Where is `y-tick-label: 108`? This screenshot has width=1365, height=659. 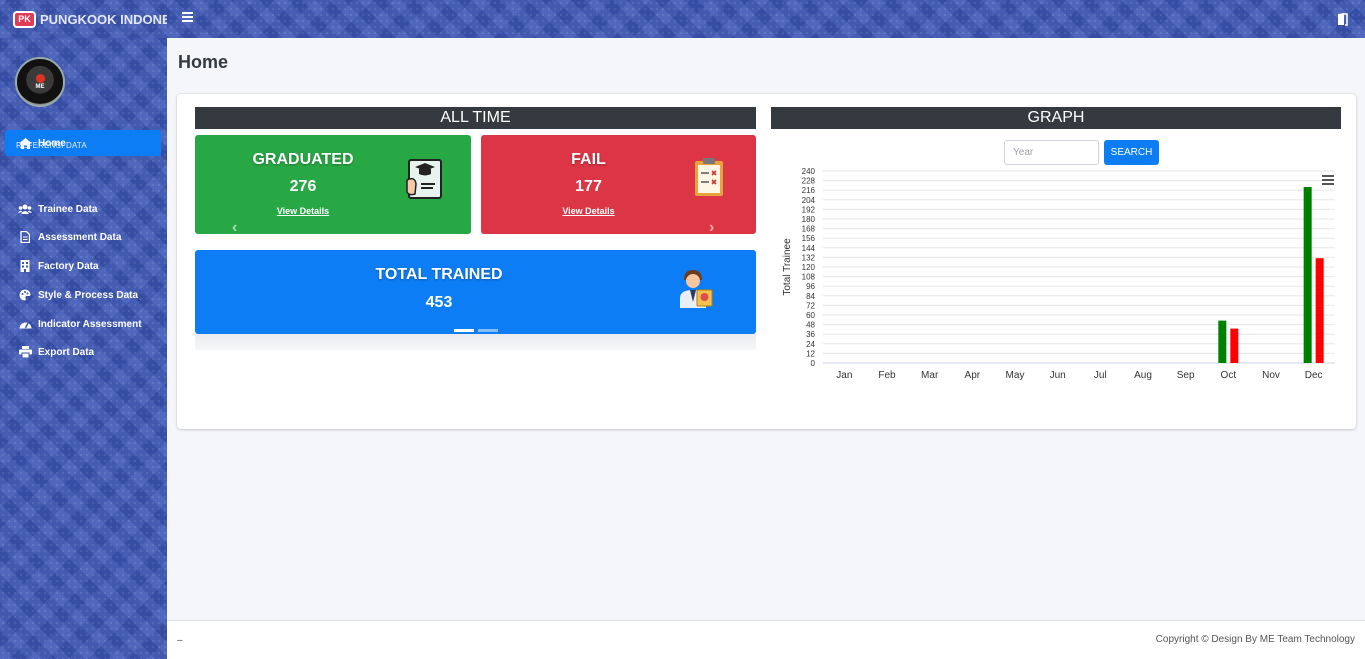
y-tick-label: 108 is located at coordinates (809, 277).